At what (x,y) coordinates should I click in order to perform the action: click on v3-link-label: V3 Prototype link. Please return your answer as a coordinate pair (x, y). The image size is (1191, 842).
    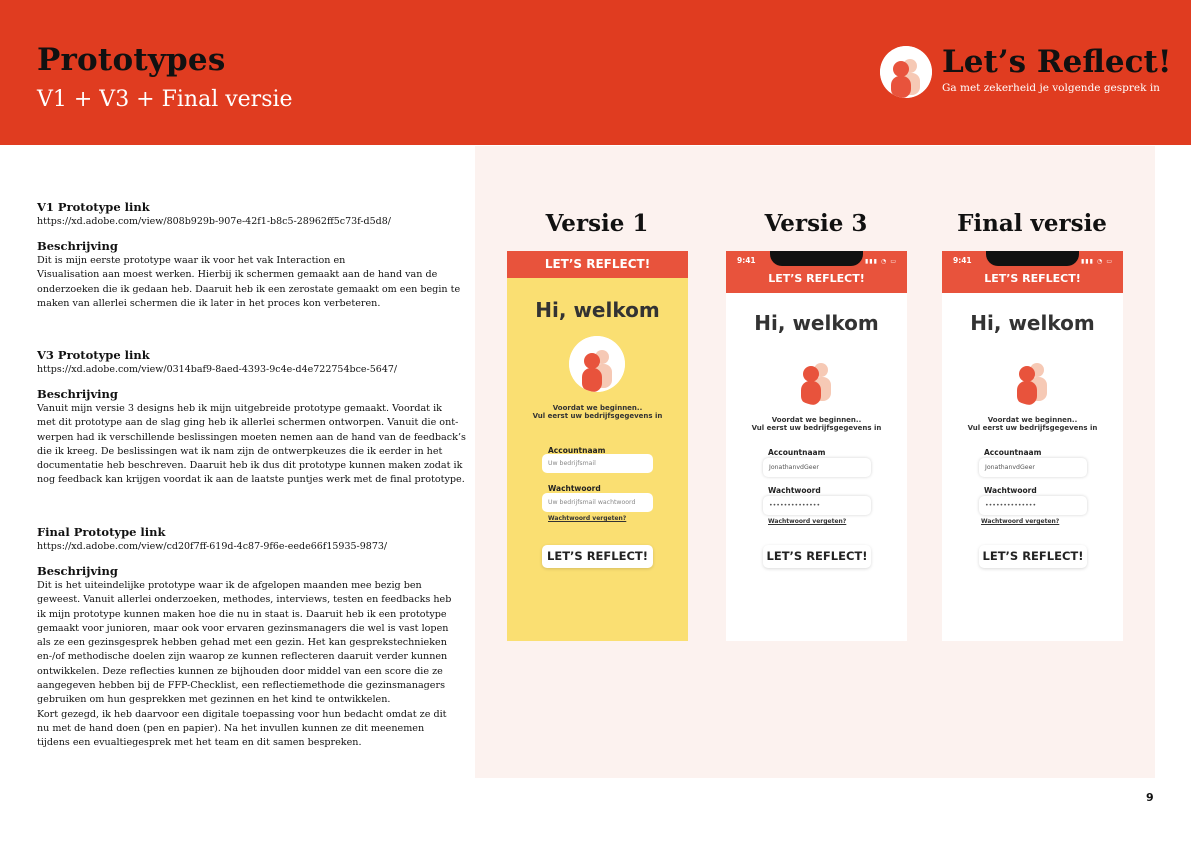
    Looking at the image, I should click on (93, 355).